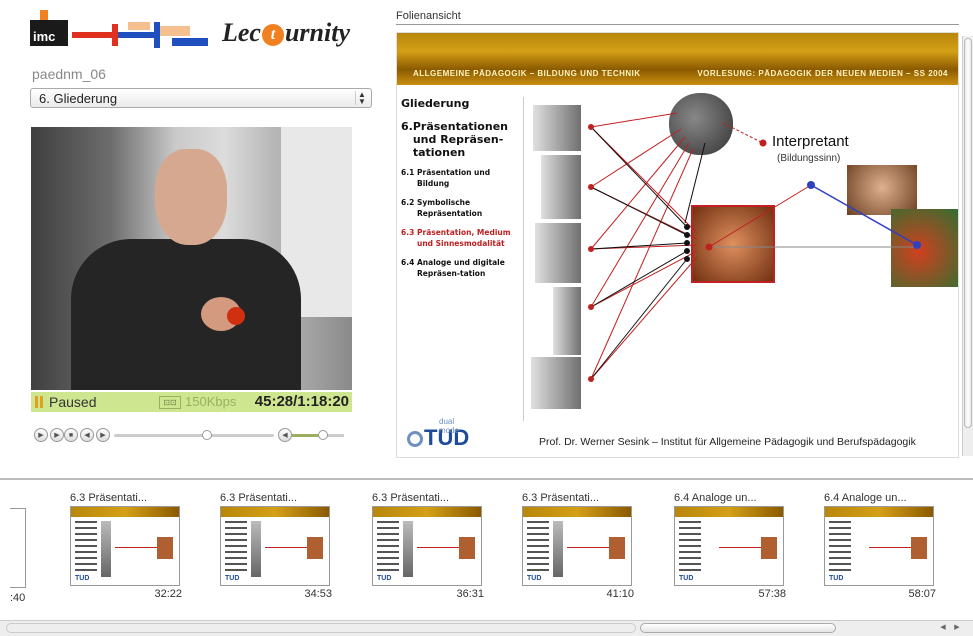  What do you see at coordinates (191, 197) in the screenshot?
I see `speaker-head` at bounding box center [191, 197].